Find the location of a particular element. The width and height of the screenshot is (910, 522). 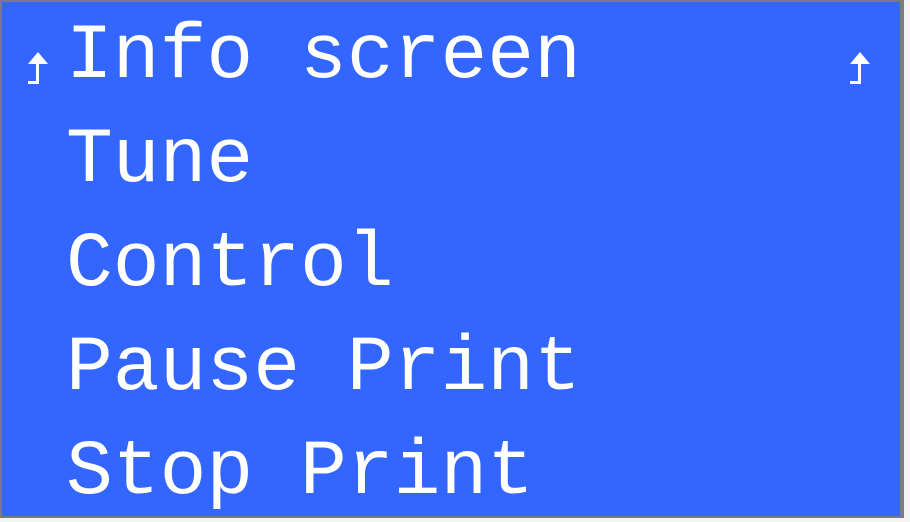

menu-item-label: Stop Print is located at coordinates (300, 473).